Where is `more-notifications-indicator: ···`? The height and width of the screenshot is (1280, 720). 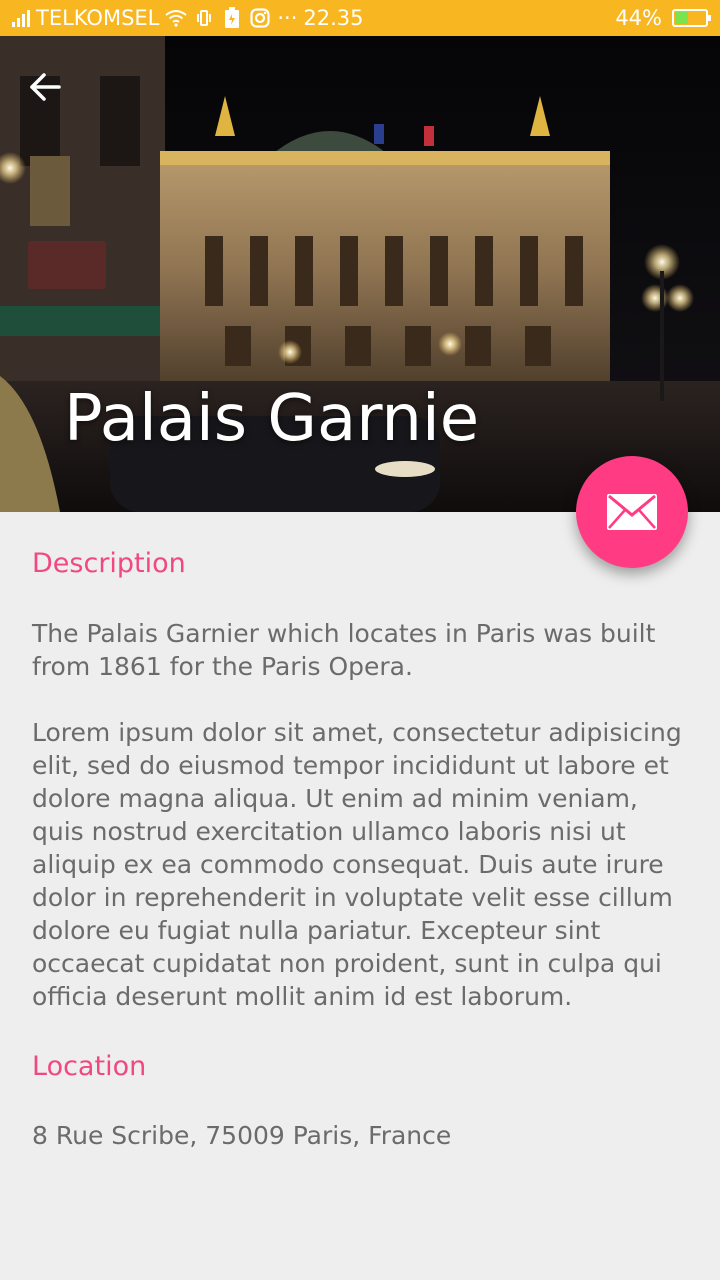 more-notifications-indicator: ··· is located at coordinates (287, 18).